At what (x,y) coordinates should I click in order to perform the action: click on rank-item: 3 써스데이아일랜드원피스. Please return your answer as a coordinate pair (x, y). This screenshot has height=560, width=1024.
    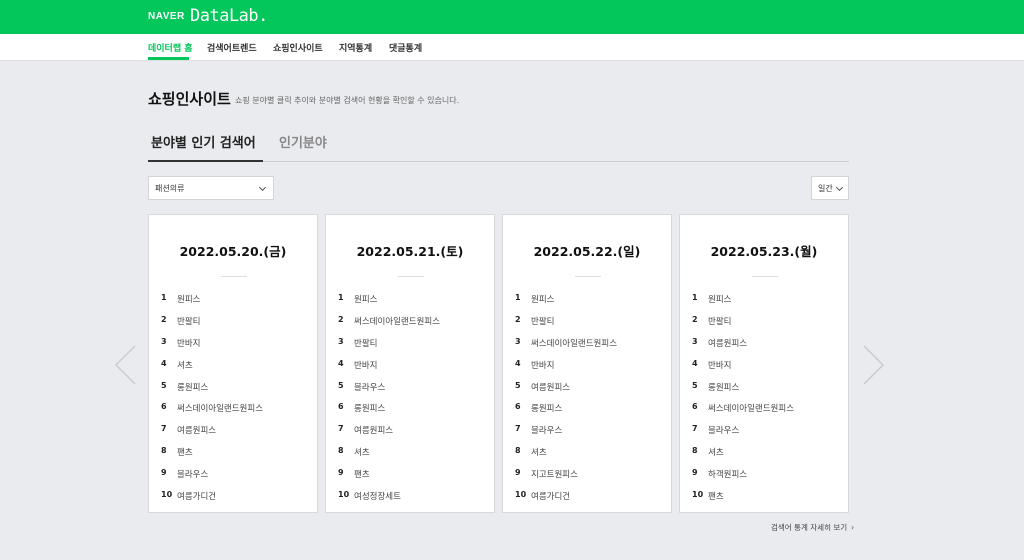
    Looking at the image, I should click on (587, 346).